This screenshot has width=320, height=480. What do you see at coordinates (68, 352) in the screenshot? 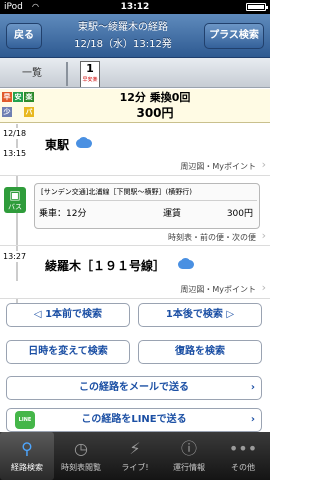
I see `change-datetime-button: 日時を変えて検索` at bounding box center [68, 352].